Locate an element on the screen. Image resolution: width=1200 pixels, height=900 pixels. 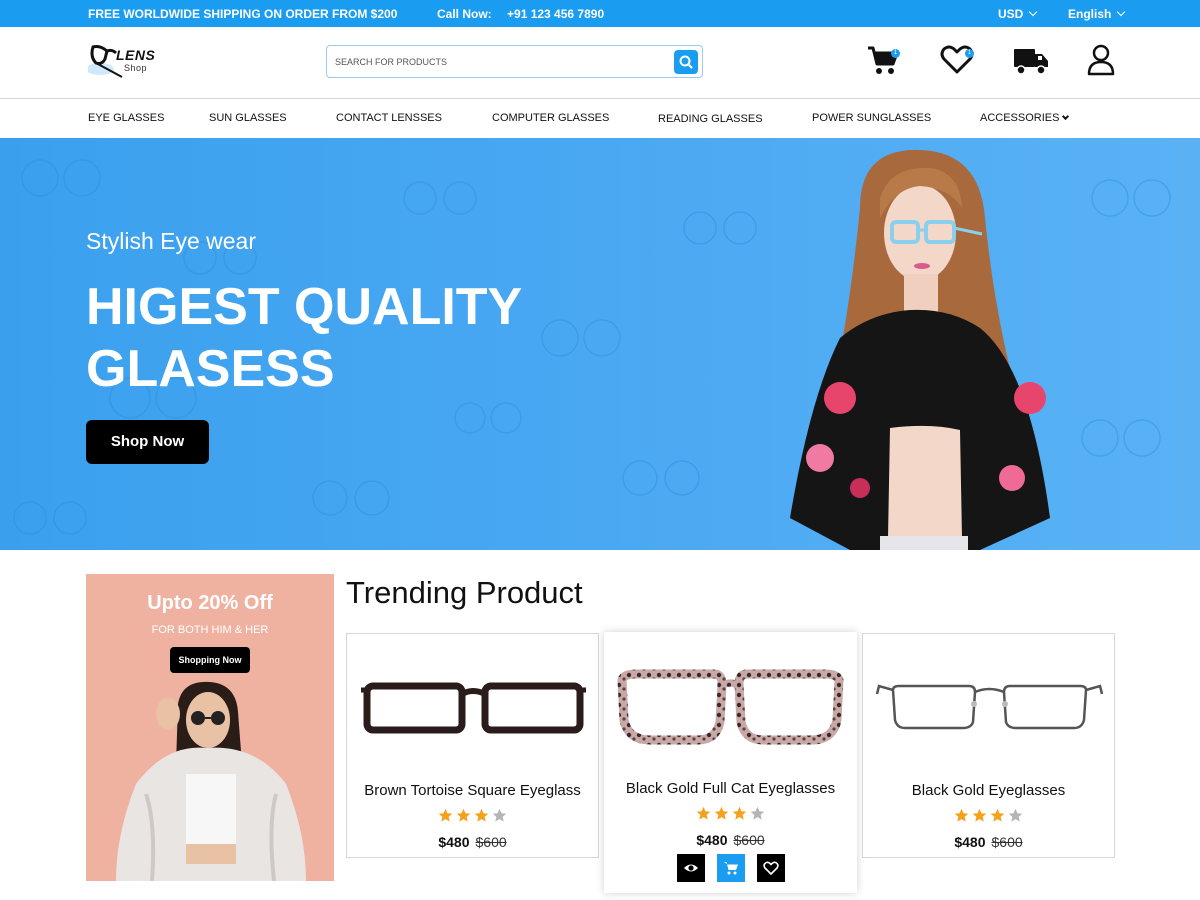
wishlist-count-badge: 1 is located at coordinates (969, 53).